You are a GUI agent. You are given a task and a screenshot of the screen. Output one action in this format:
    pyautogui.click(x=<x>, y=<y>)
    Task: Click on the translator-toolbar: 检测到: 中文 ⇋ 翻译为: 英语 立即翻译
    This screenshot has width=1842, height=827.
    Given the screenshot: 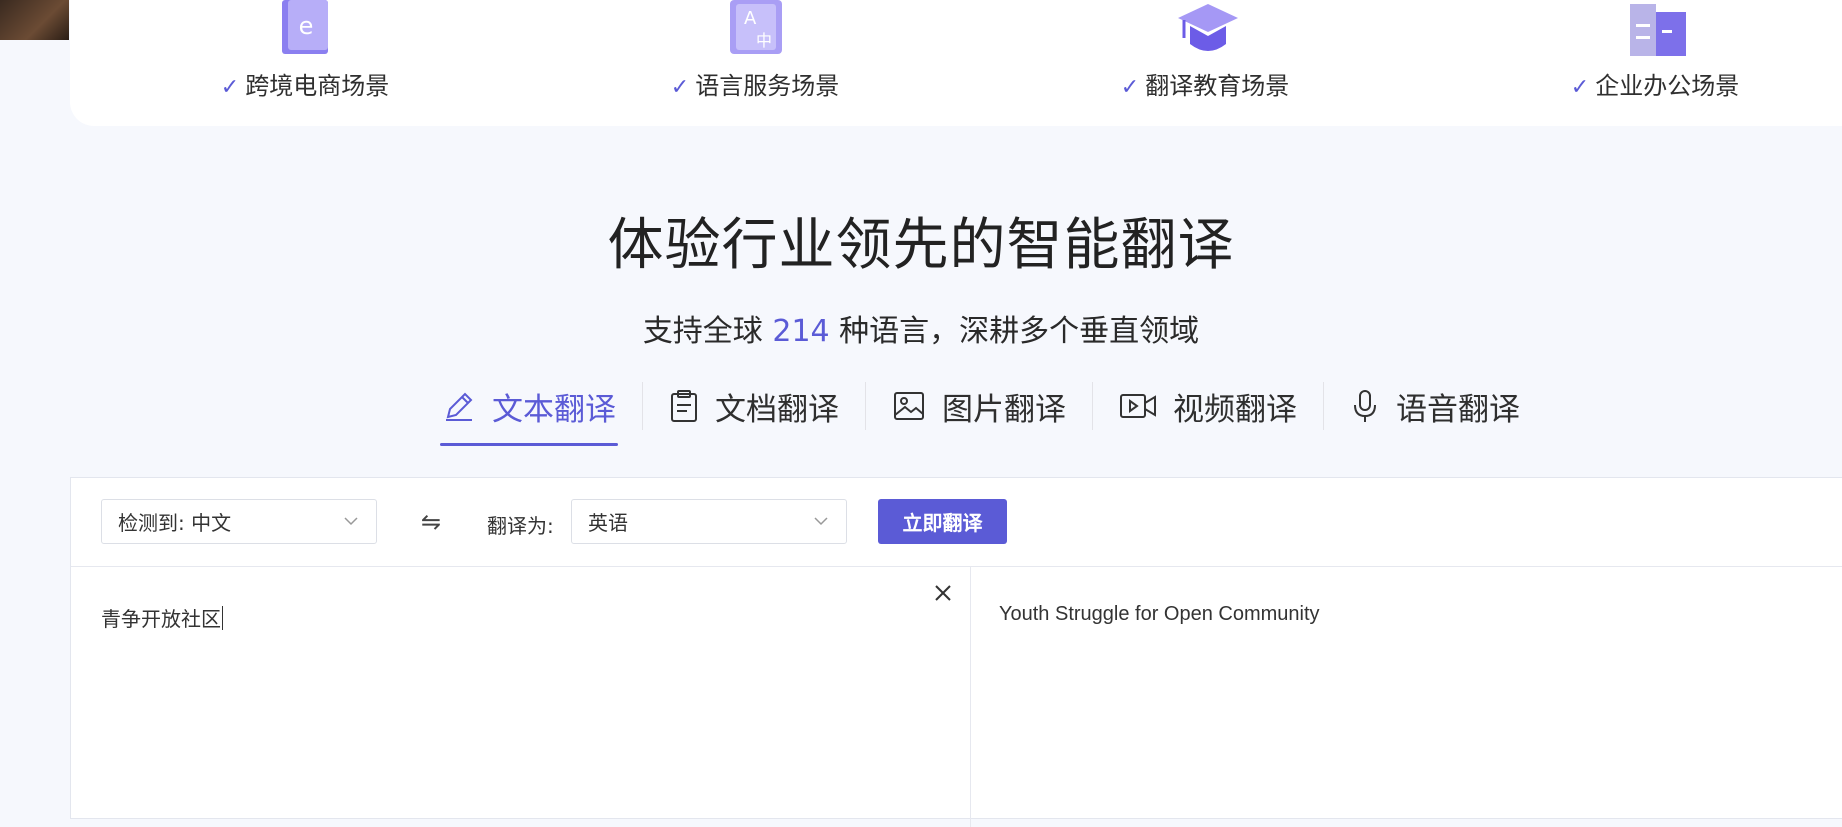 What is the action you would take?
    pyautogui.click(x=956, y=522)
    